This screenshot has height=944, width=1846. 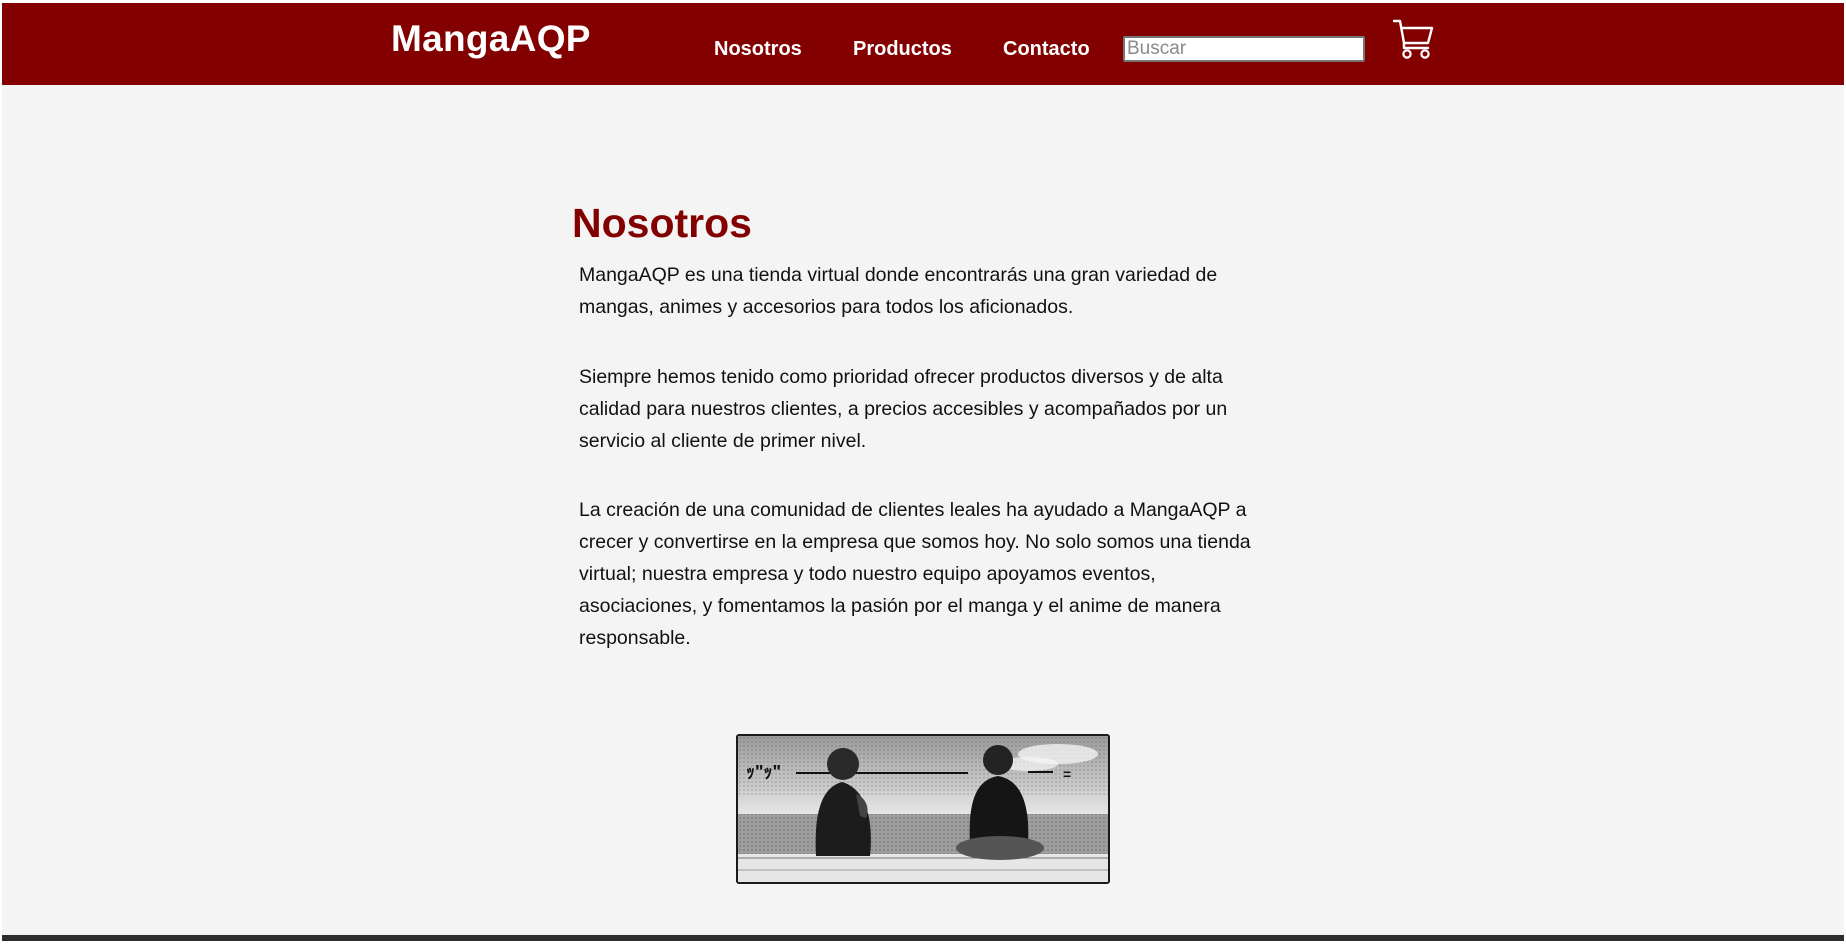 I want to click on manga-panel-illustration: ｯ"ｯ" =, so click(x=923, y=809).